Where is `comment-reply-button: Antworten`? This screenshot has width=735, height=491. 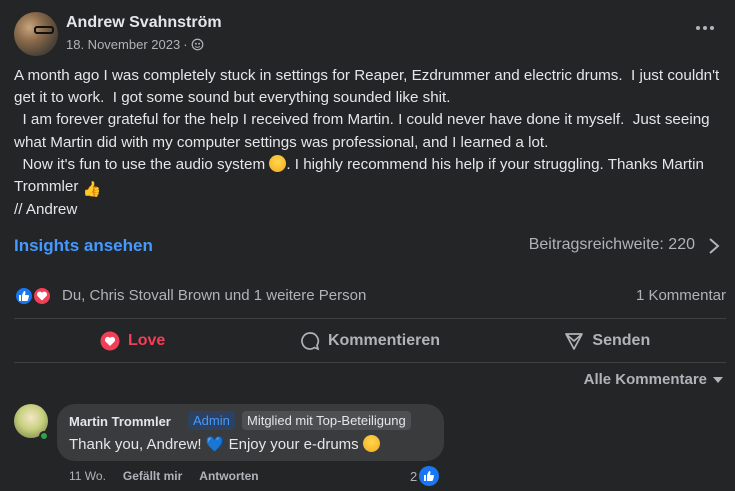 comment-reply-button: Antworten is located at coordinates (228, 476).